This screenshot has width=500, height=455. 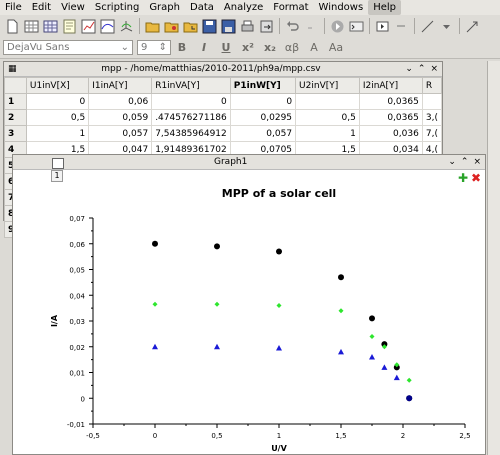 What do you see at coordinates (152, 26) in the screenshot?
I see `open-folder-icon` at bounding box center [152, 26].